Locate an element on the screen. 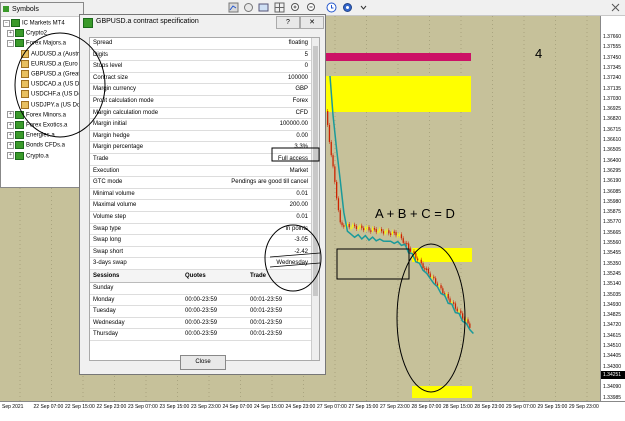  swap-underline-annotation is located at coordinates (295, 260).